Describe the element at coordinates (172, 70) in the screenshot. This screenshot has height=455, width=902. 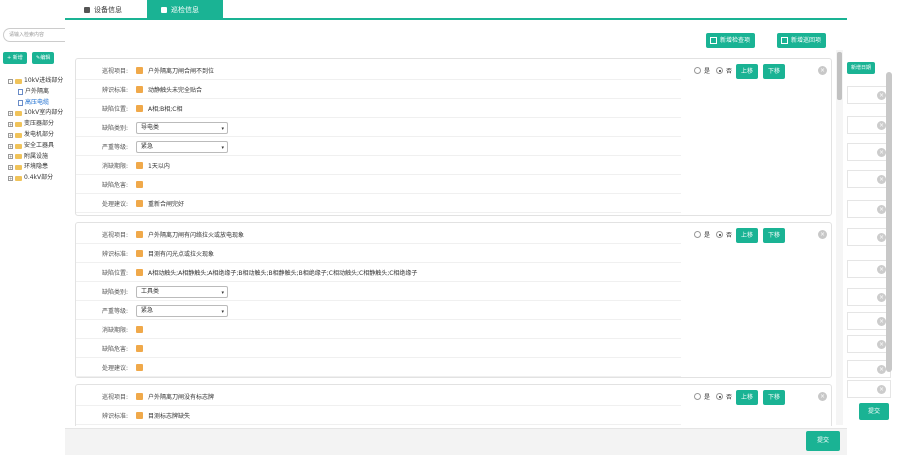
I see `item-value: 户外隔离刀闸合闸不到位` at that location.